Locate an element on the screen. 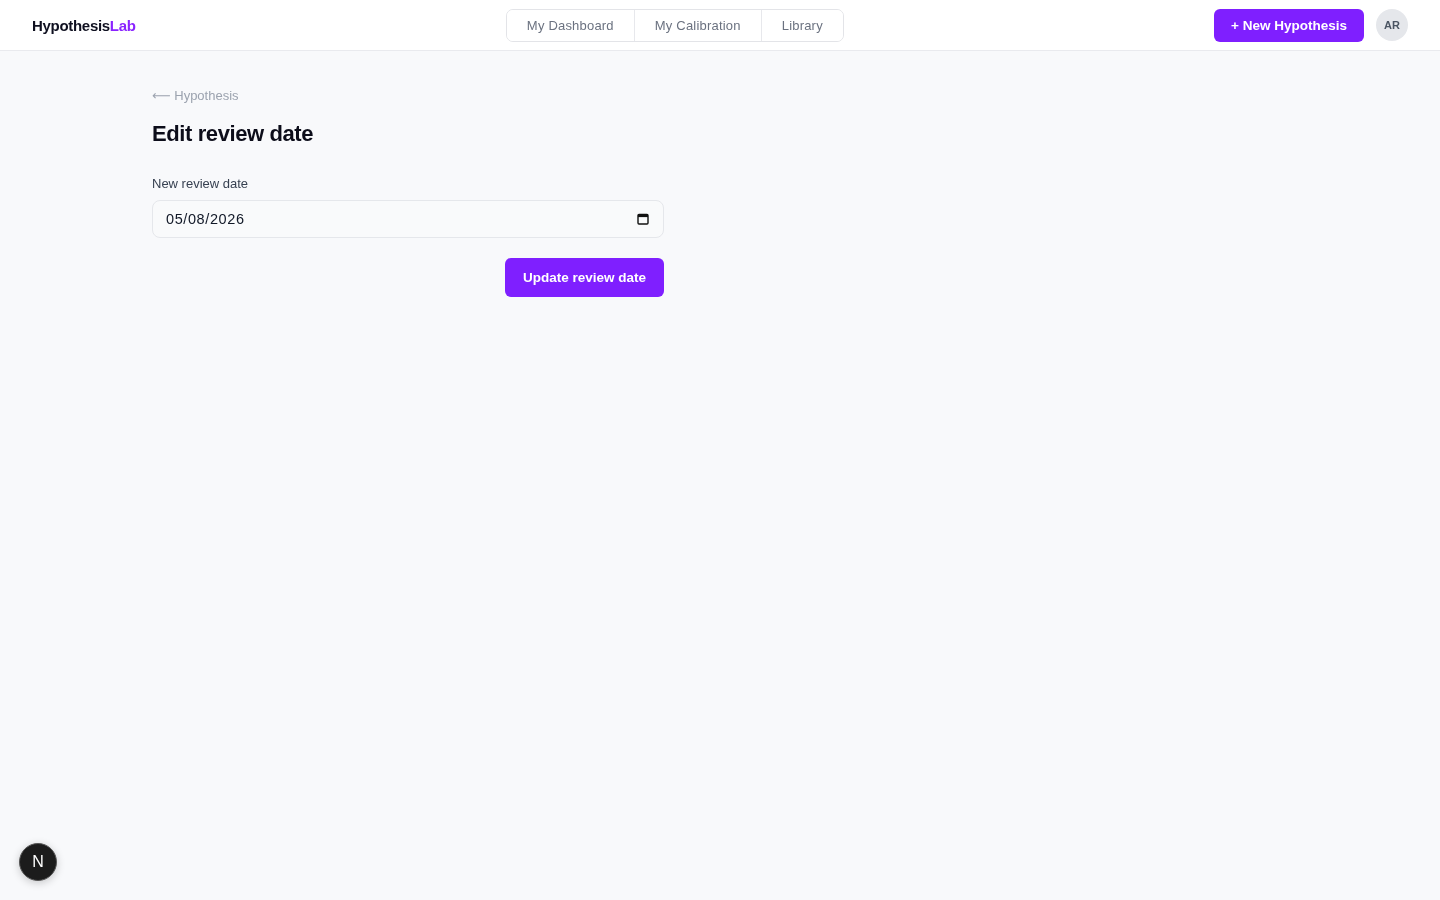 This screenshot has height=900, width=1440. user-avatar: AR is located at coordinates (1392, 25).